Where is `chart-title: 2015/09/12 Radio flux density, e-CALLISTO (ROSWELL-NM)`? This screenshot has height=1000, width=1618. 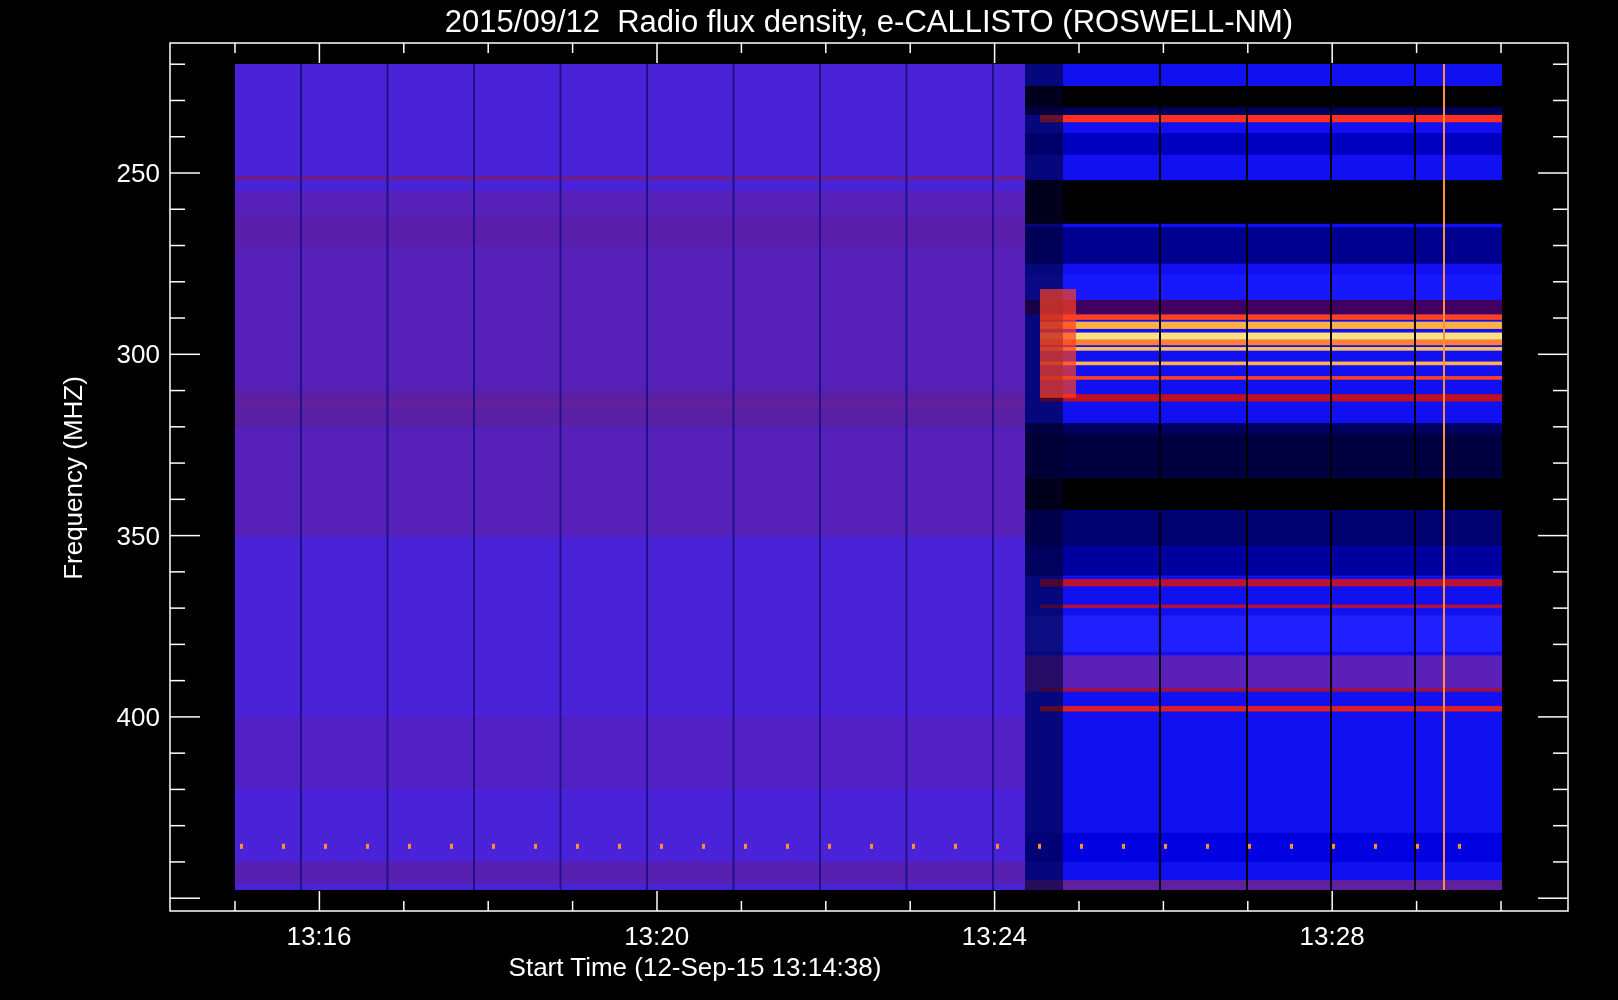 chart-title: 2015/09/12 Radio flux density, e-CALLISTO (ROSWELL-NM) is located at coordinates (869, 21).